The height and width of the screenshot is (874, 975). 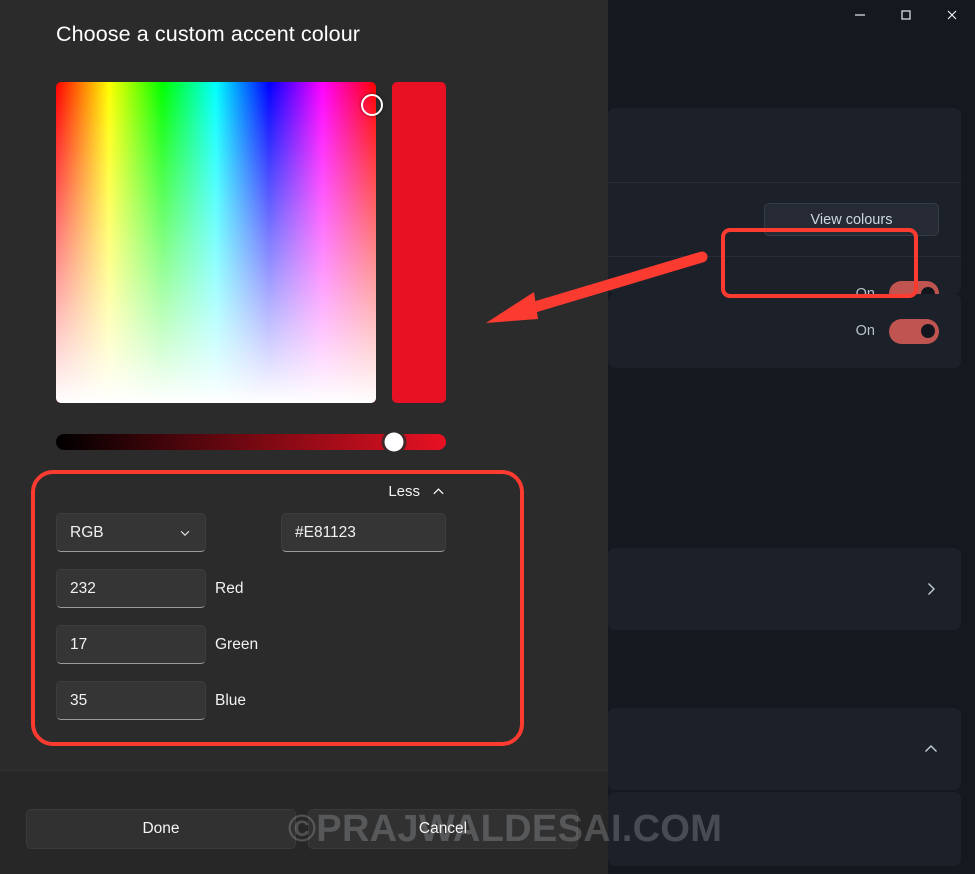 I want to click on picker-cursor-icon, so click(x=372, y=105).